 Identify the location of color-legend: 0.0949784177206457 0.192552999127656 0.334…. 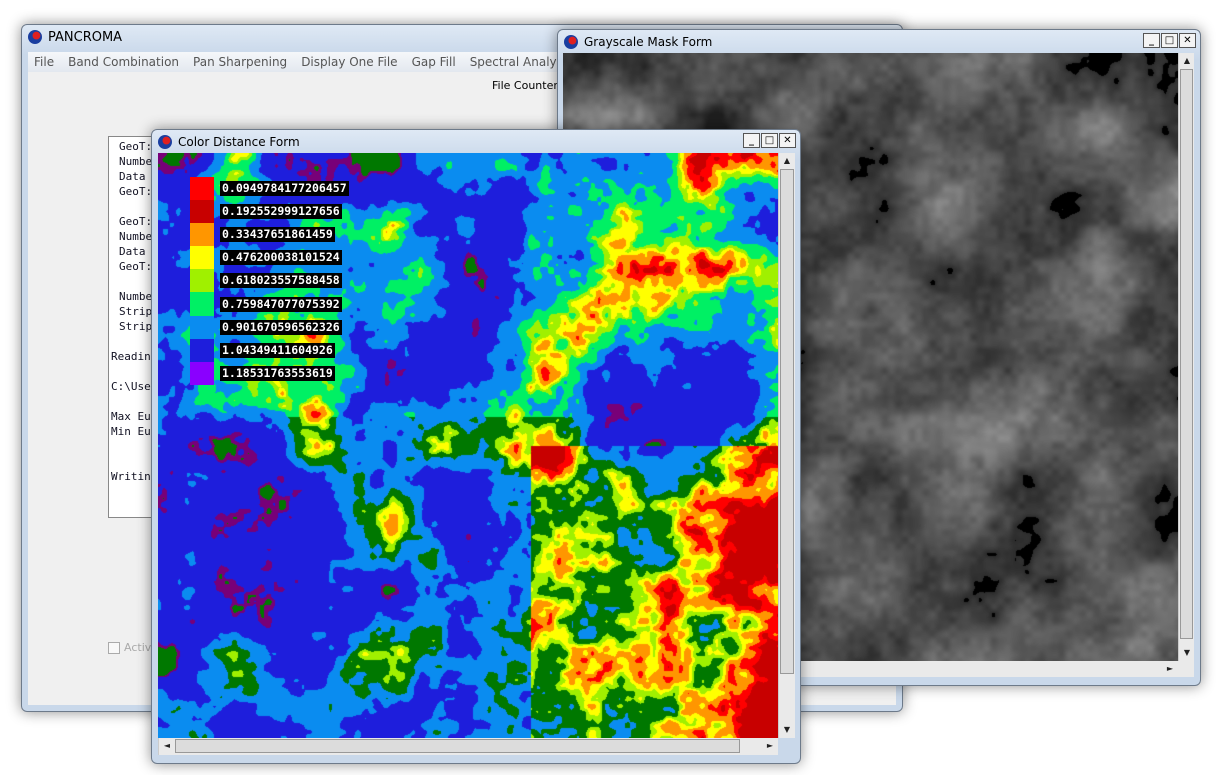
(269, 281).